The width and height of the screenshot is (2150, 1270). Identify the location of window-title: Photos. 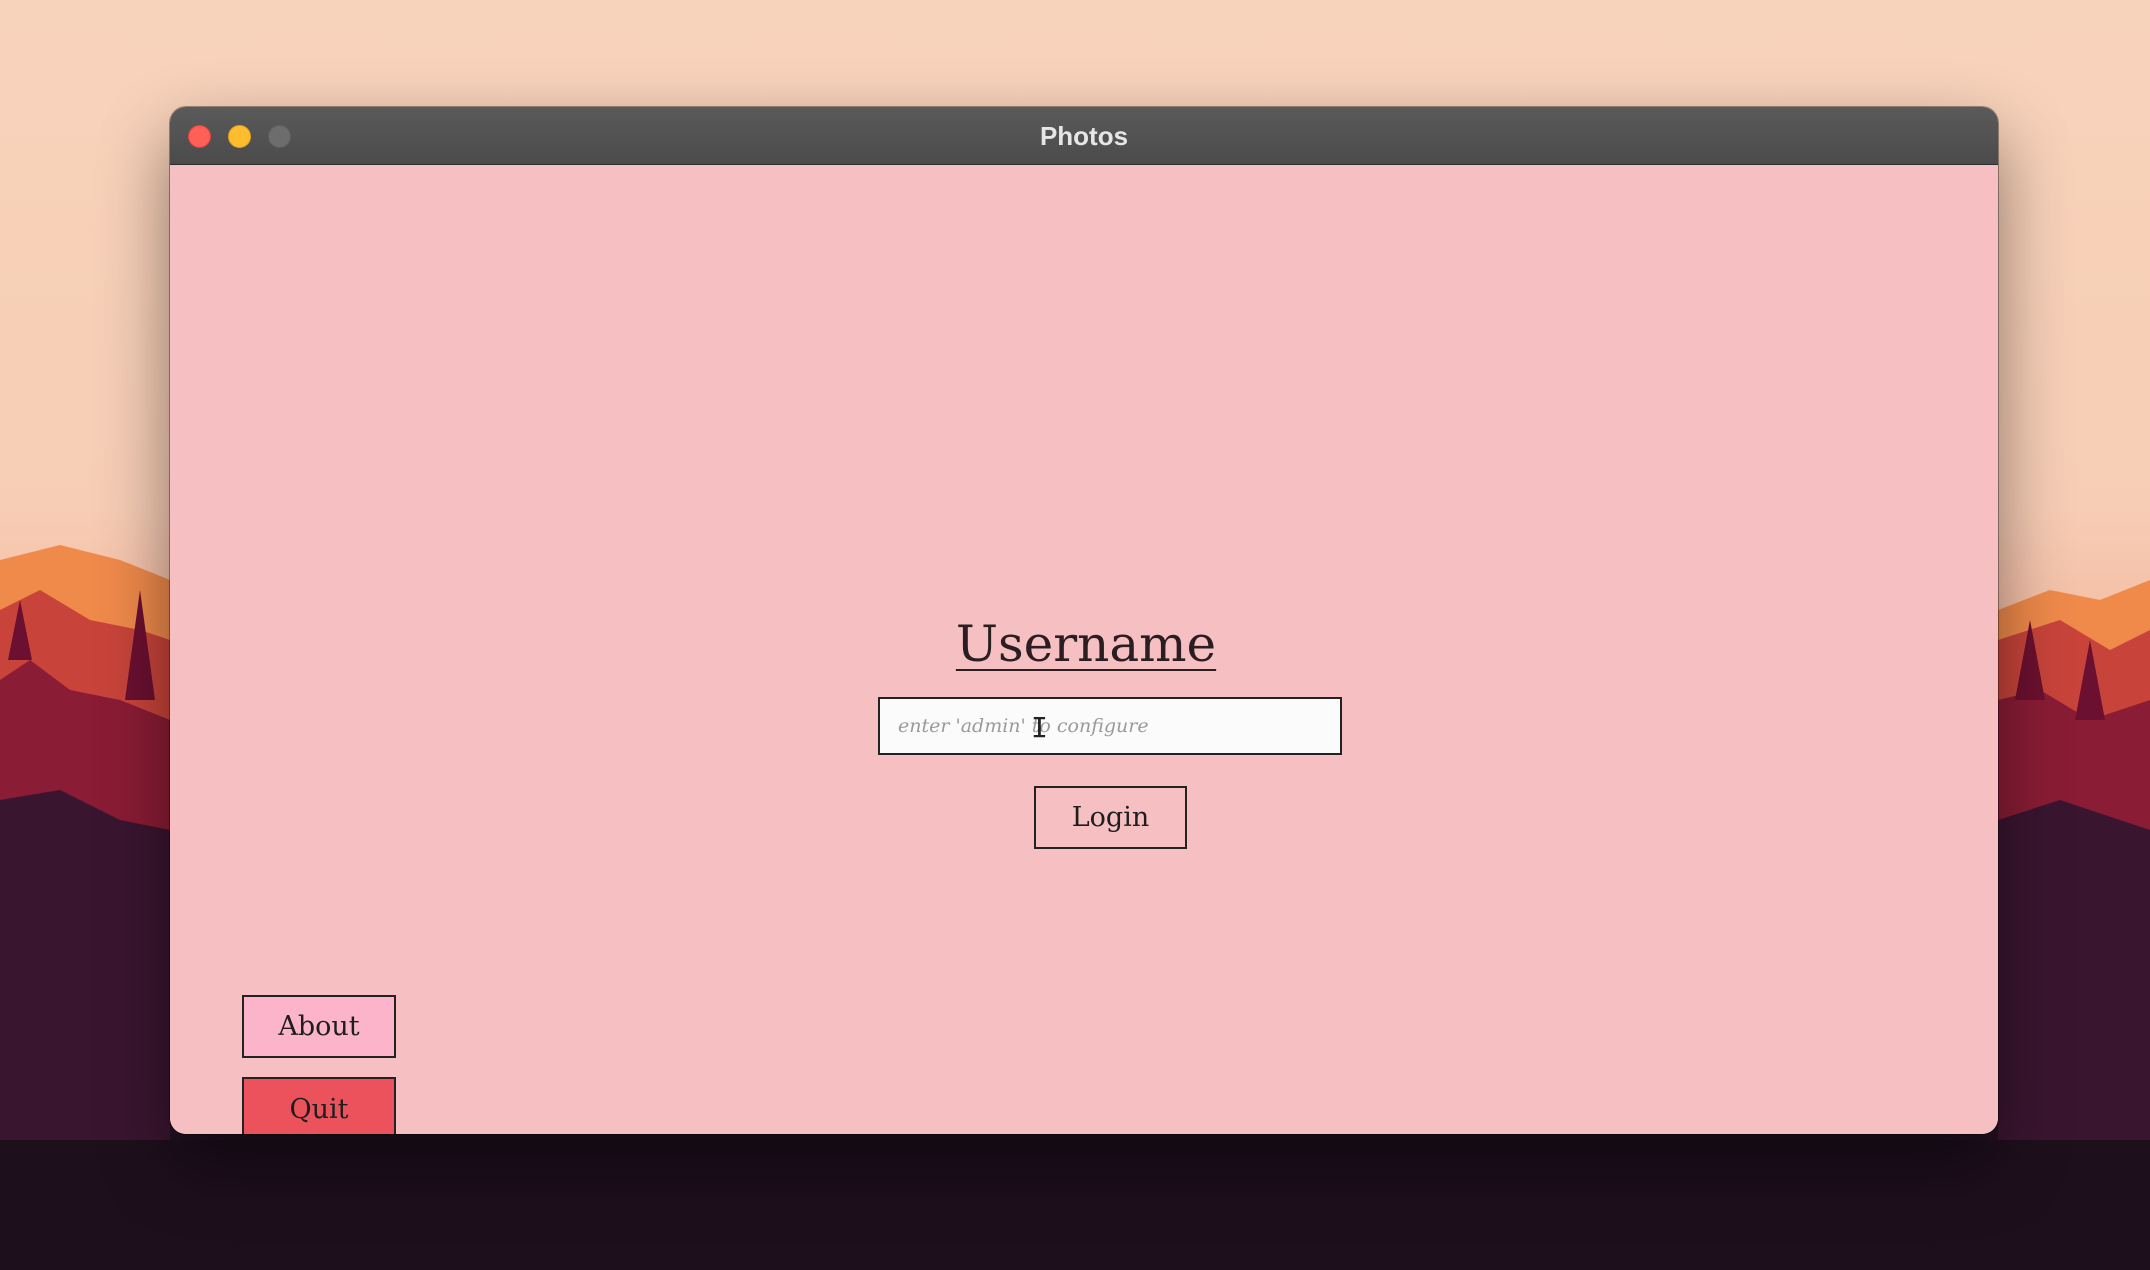
(1084, 136).